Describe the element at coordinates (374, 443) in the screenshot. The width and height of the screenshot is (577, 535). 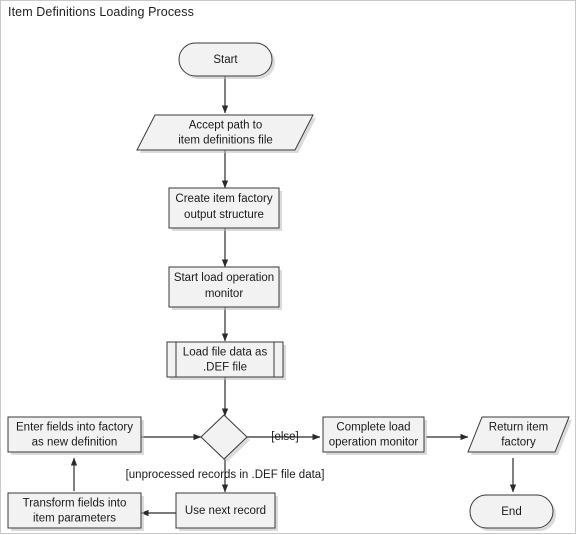
I see `complete-monitor-line2: operation monitor` at that location.